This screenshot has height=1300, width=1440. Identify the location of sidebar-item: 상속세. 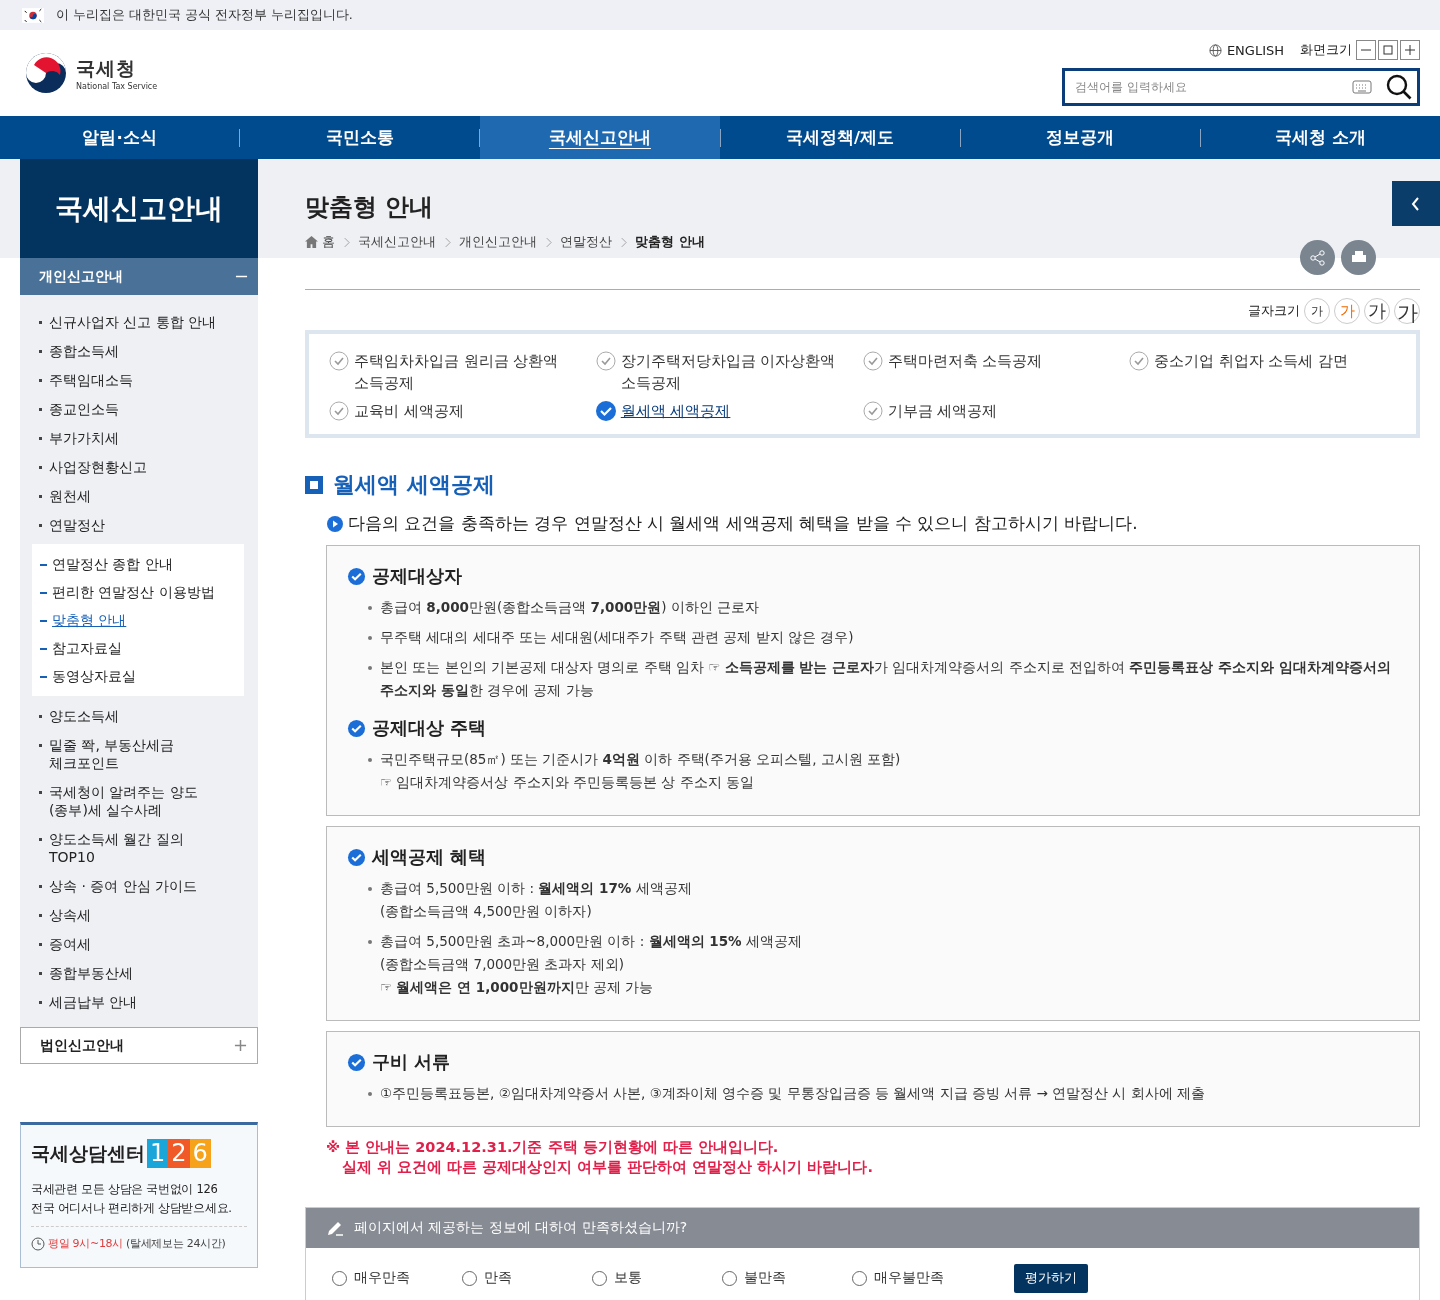
(64, 915).